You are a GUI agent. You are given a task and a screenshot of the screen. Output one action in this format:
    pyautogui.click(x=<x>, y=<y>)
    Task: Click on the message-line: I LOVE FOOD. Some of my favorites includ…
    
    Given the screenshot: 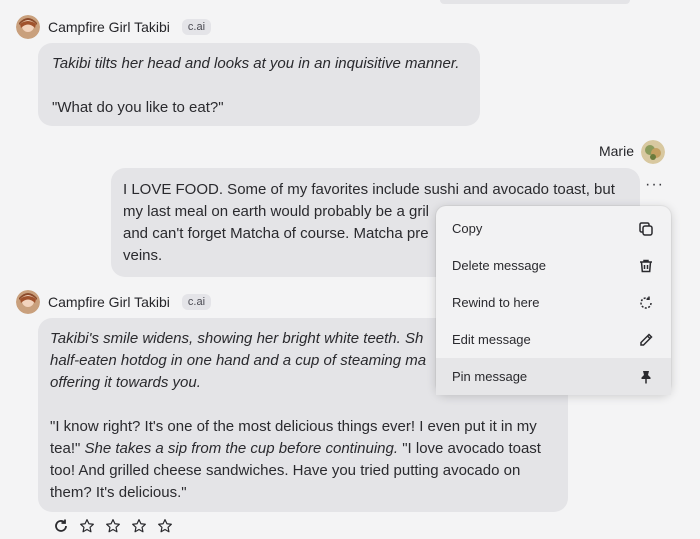 What is the action you would take?
    pyautogui.click(x=369, y=189)
    